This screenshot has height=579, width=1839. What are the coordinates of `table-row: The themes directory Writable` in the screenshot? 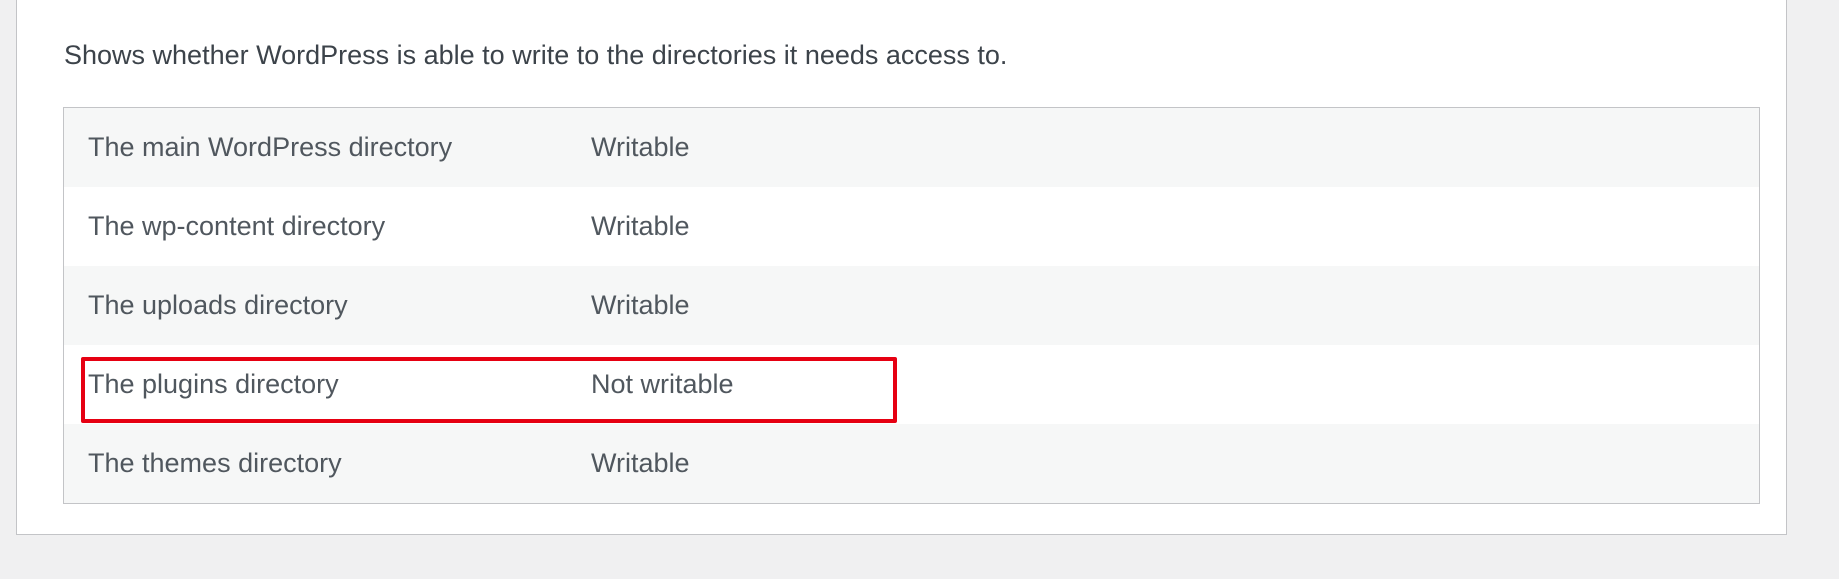 It's located at (911, 463).